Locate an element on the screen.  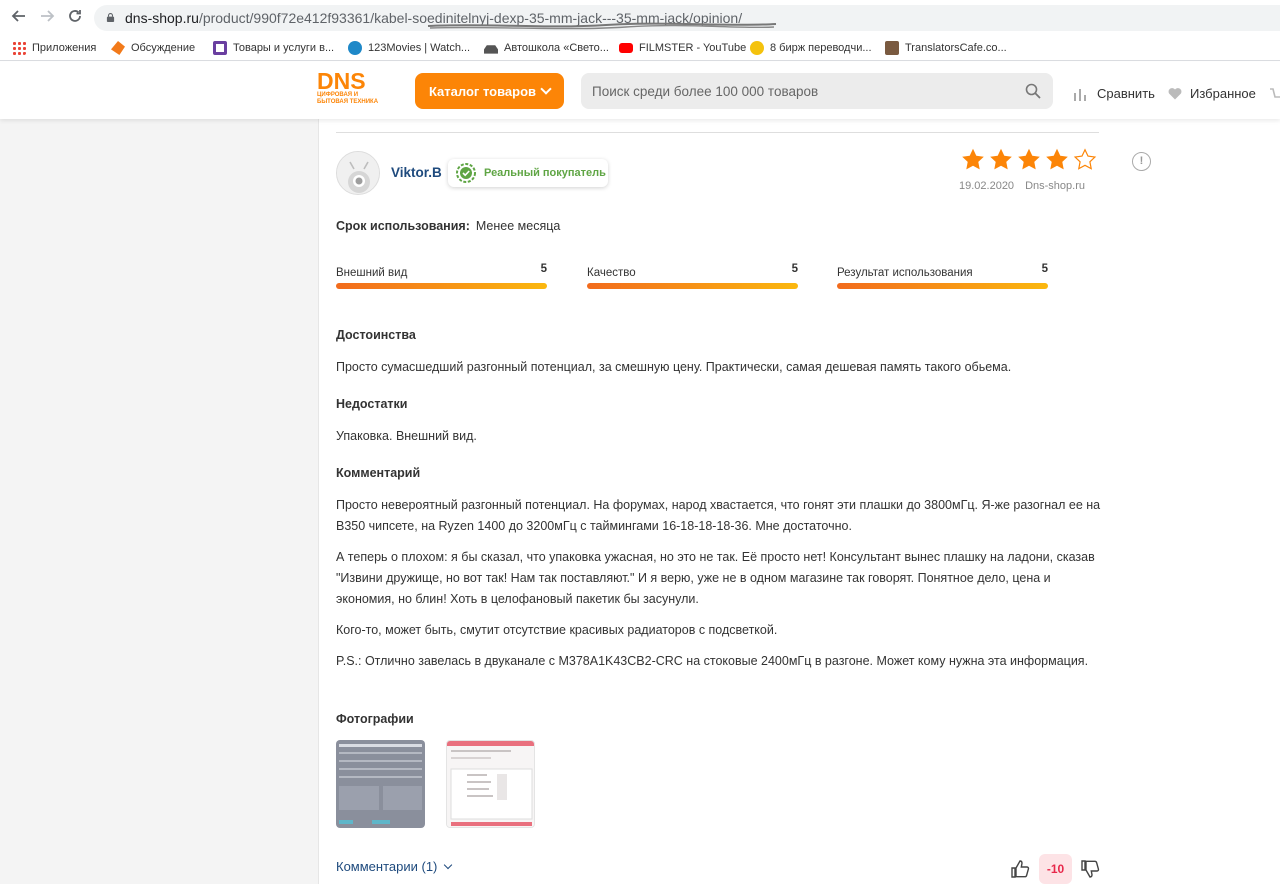
bookmark-label: Обсуждение is located at coordinates (163, 48).